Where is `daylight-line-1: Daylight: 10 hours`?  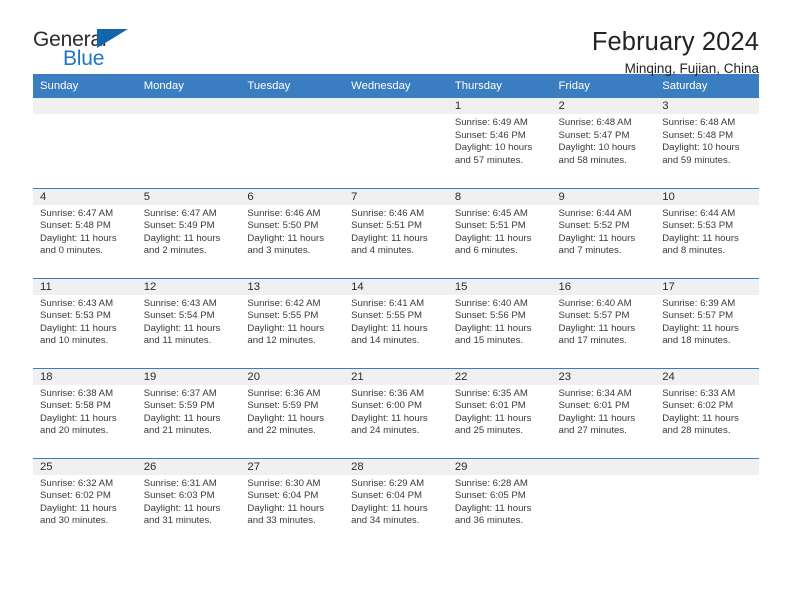
daylight-line-1: Daylight: 10 hours is located at coordinates (701, 148).